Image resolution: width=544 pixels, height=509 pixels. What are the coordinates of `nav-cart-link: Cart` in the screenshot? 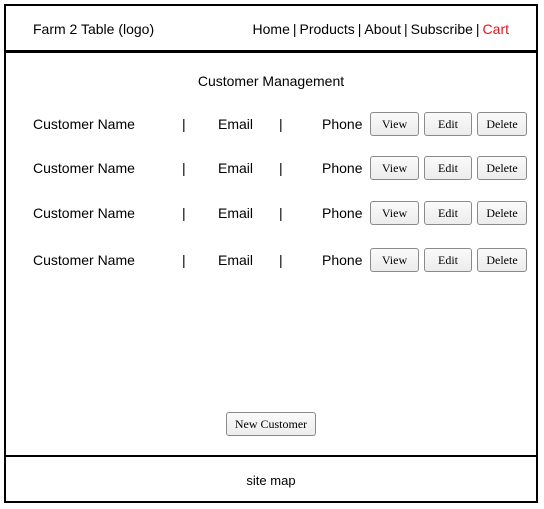 It's located at (496, 29).